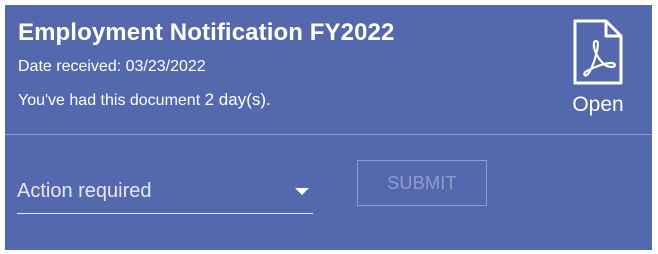 The height and width of the screenshot is (254, 658). I want to click on document-age-prefix: You've had this document, so click(109, 100).